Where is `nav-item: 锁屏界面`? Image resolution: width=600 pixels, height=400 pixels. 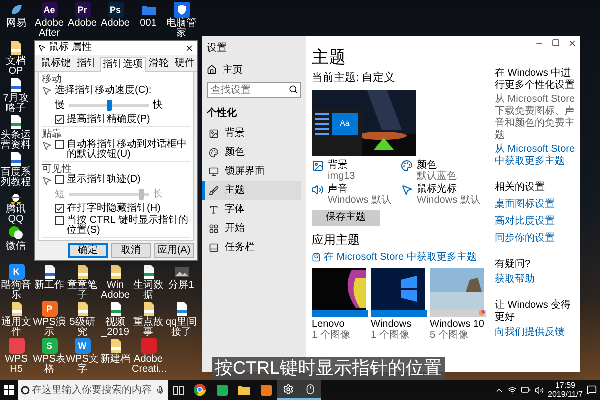 nav-item: 锁屏界面 is located at coordinates (251, 171).